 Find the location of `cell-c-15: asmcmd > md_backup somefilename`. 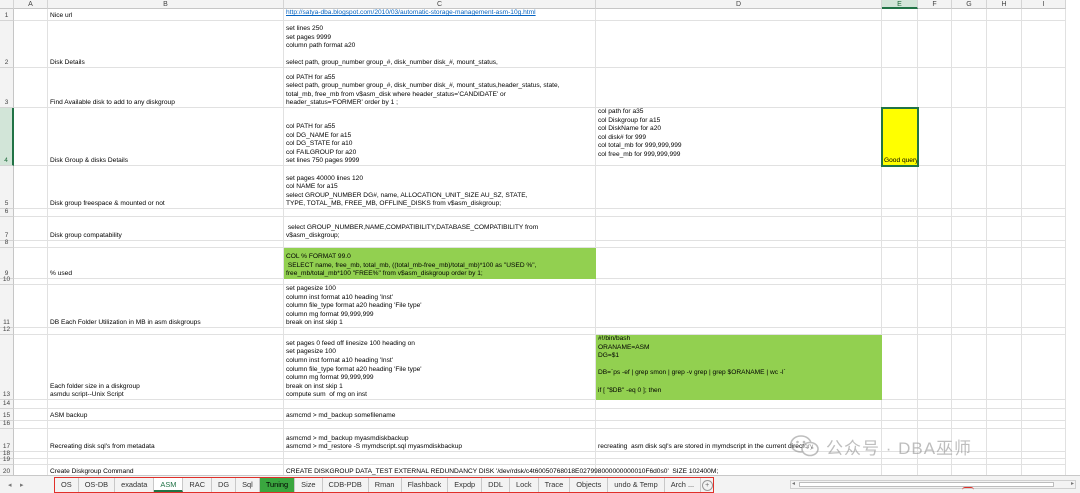

cell-c-15: asmcmd > md_backup somefilename is located at coordinates (440, 415).